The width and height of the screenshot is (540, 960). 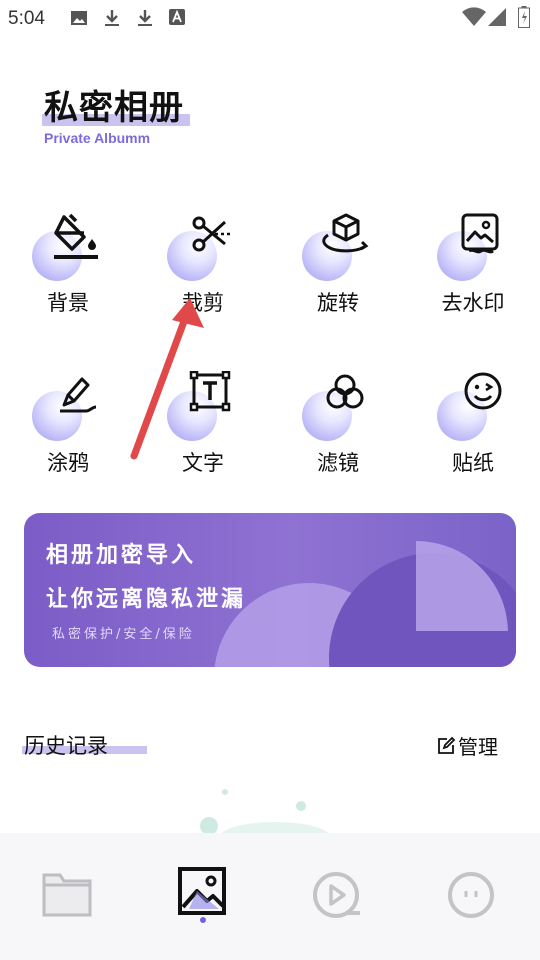 I want to click on scissors-icon, so click(x=211, y=234).